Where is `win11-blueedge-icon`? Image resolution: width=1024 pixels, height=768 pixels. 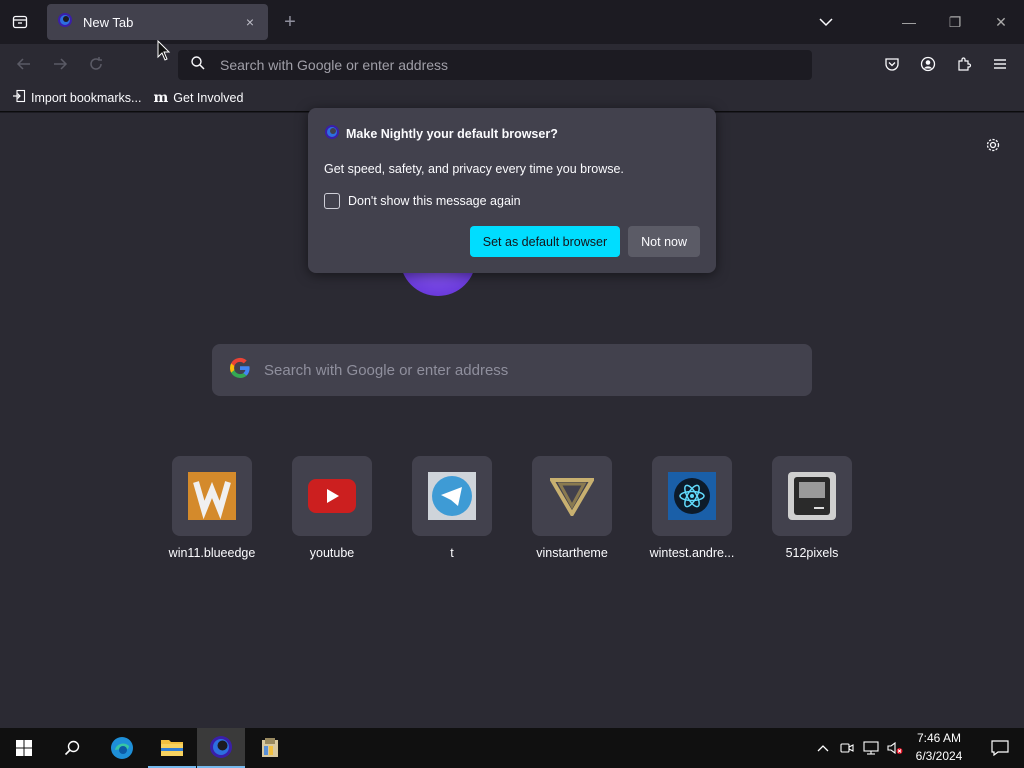
win11-blueedge-icon is located at coordinates (212, 496).